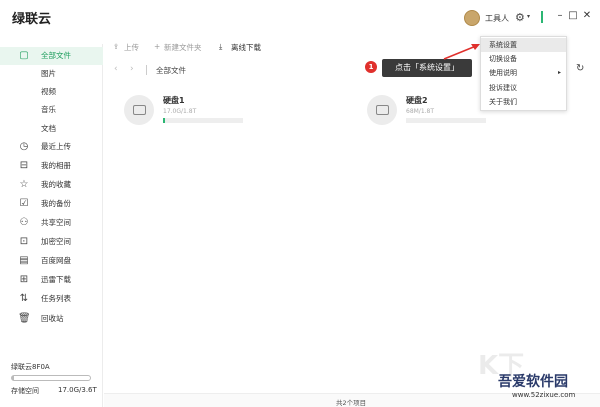  Describe the element at coordinates (48, 91) in the screenshot. I see `sidebar-item-label: 视频` at that location.